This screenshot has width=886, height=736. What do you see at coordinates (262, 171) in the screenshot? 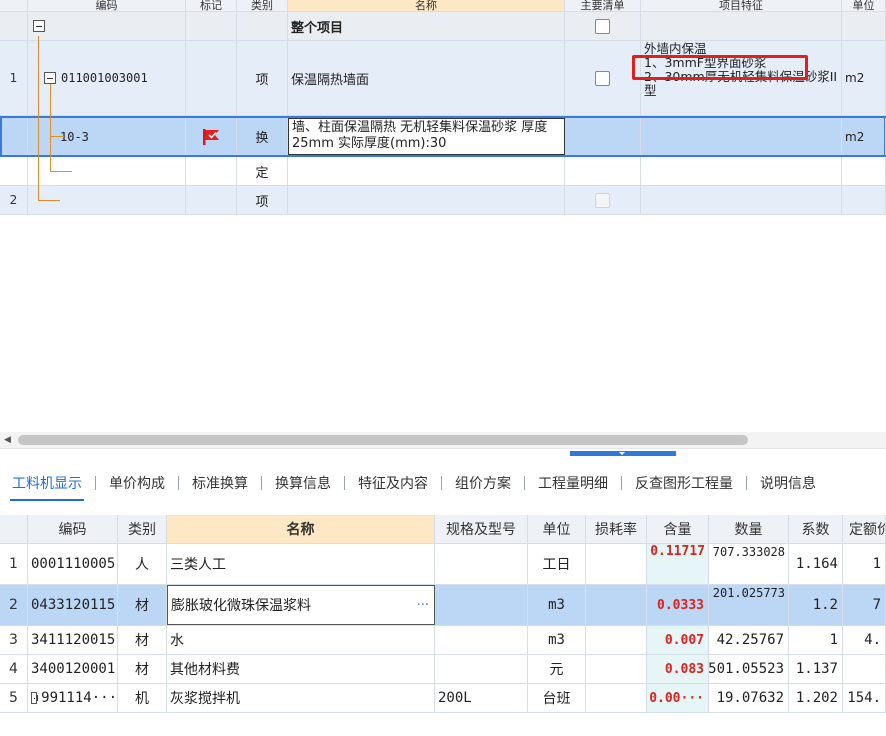
I see `type-cell: 定` at bounding box center [262, 171].